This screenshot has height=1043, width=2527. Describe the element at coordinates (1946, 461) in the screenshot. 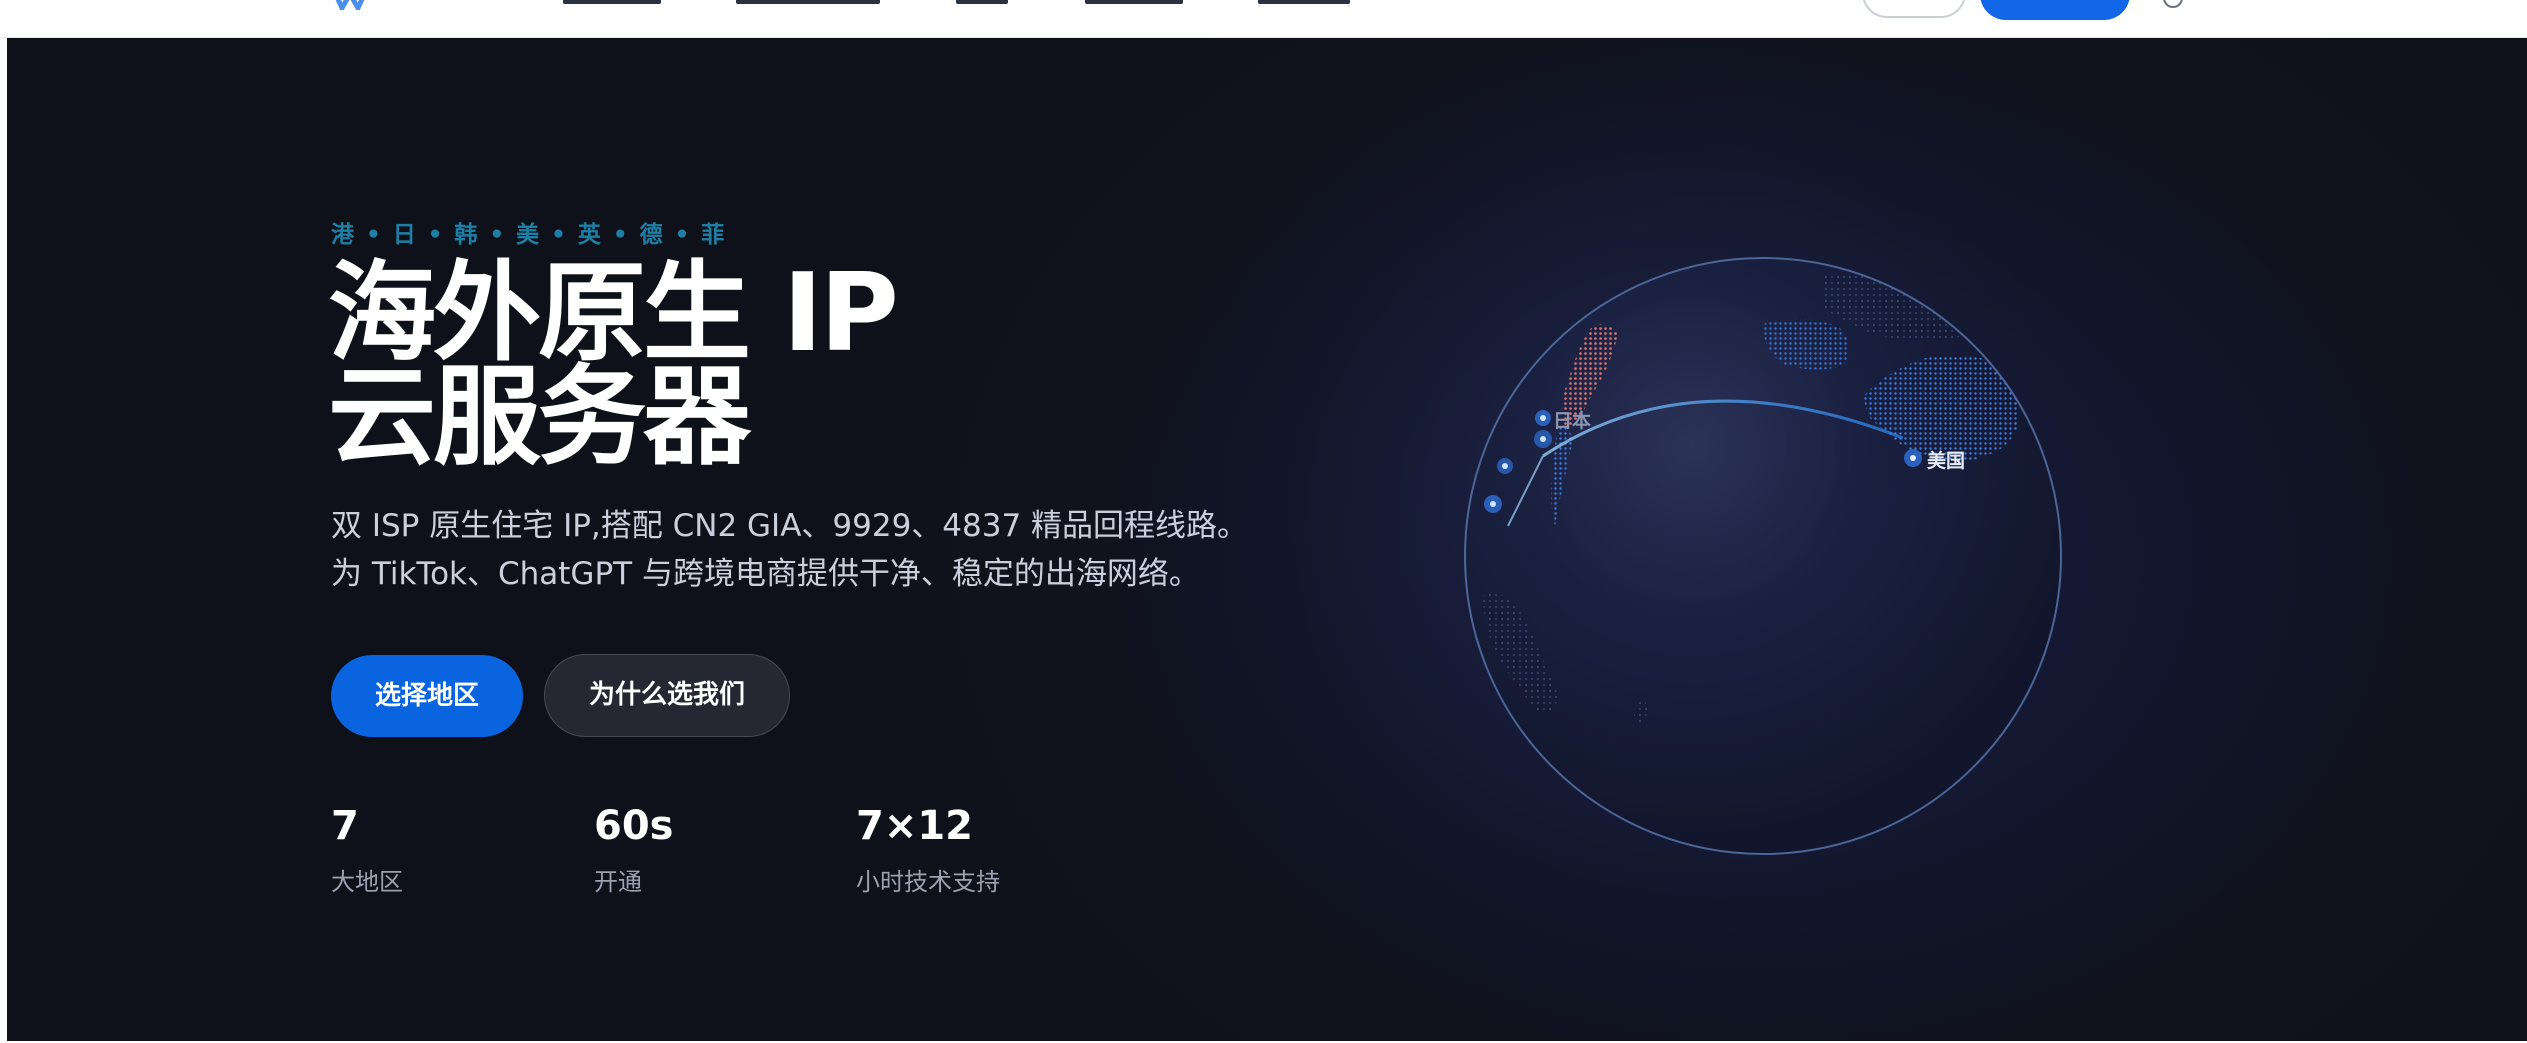

I see `label-usa: 美国` at that location.